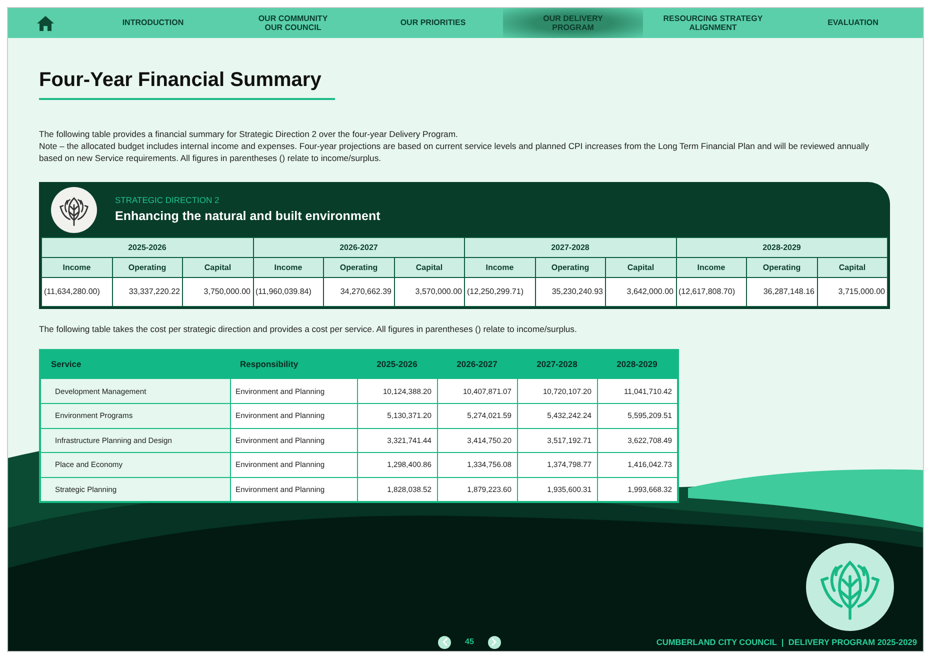 Image resolution: width=930 pixels, height=660 pixels. What do you see at coordinates (74, 209) in the screenshot?
I see `lotus-icon` at bounding box center [74, 209].